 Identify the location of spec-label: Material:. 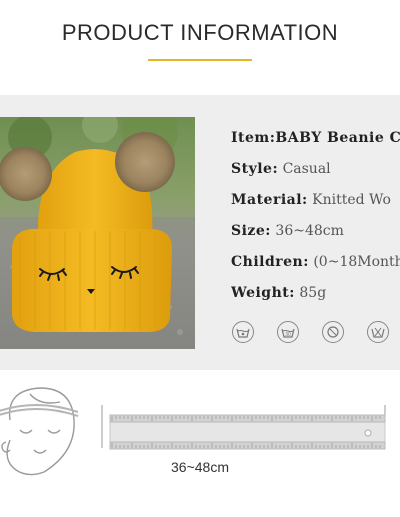
(269, 200).